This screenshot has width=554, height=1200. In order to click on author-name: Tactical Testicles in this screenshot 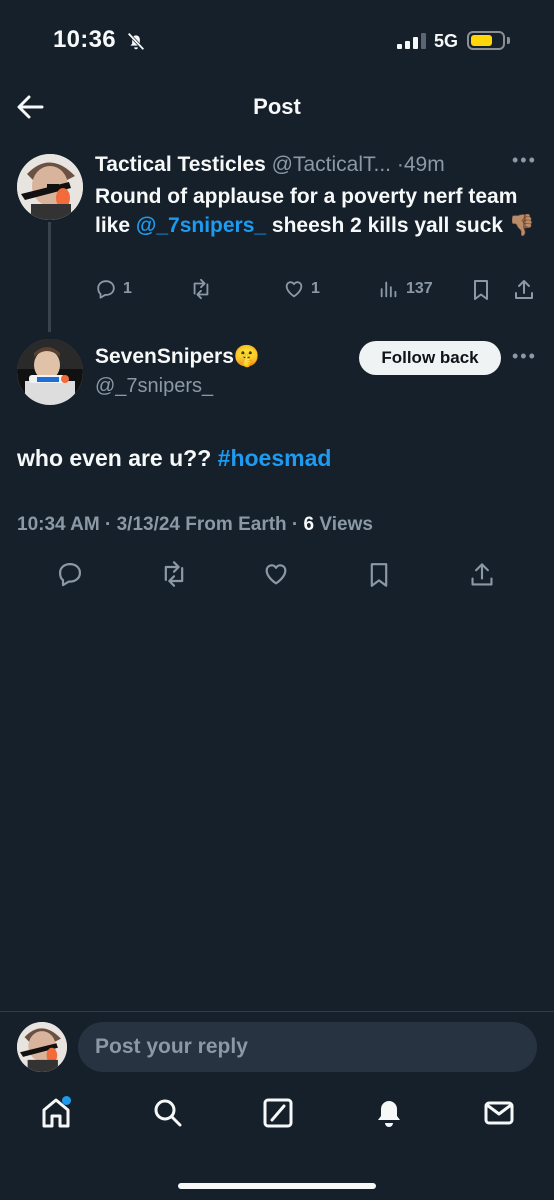, I will do `click(180, 164)`.